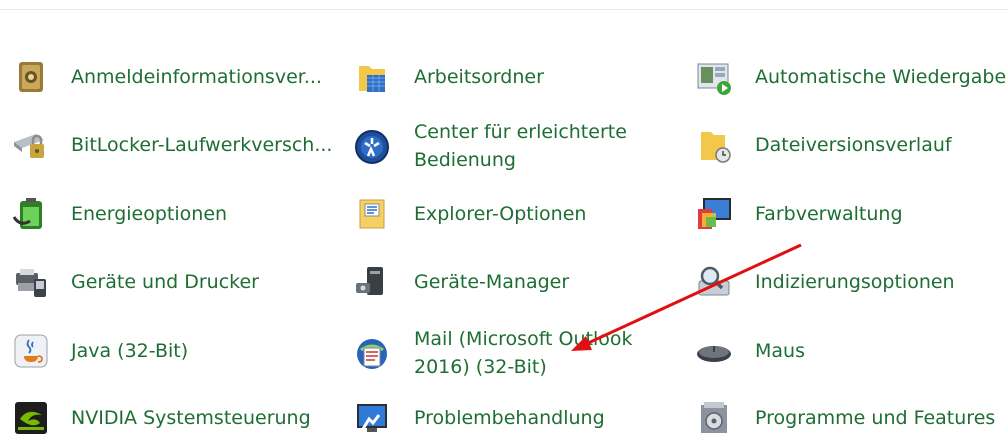  I want to click on troubleshooting-icon, so click(372, 418).